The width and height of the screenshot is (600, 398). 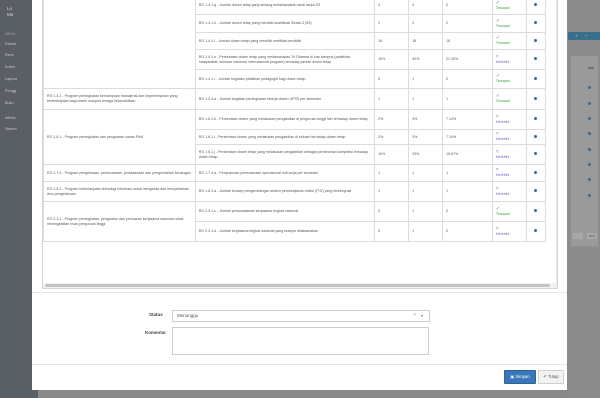 What do you see at coordinates (551, 377) in the screenshot?
I see `close-button: ↶ Tutup` at bounding box center [551, 377].